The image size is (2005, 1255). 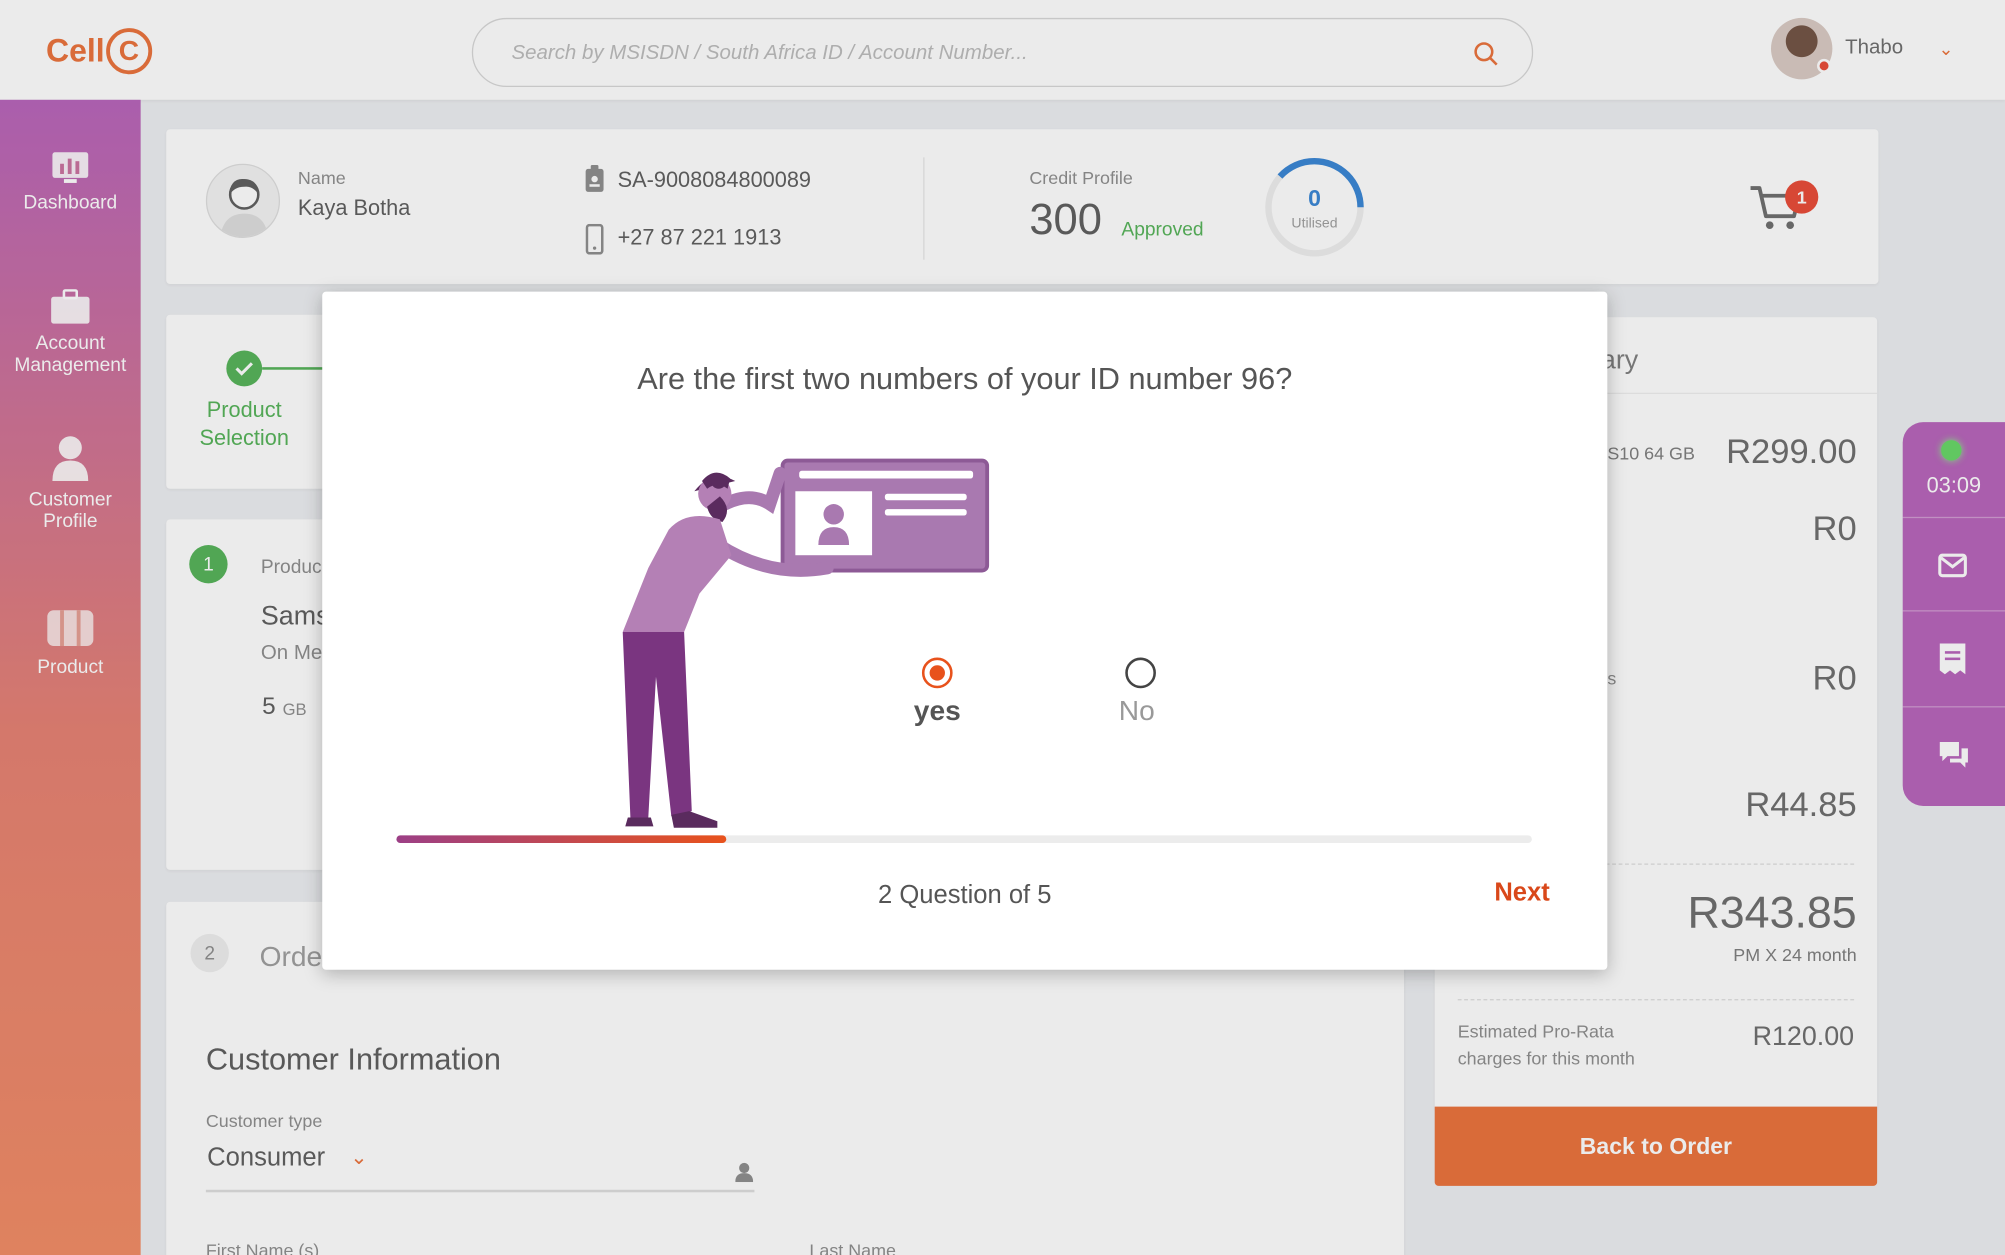 I want to click on next-button: Next, so click(x=1498, y=893).